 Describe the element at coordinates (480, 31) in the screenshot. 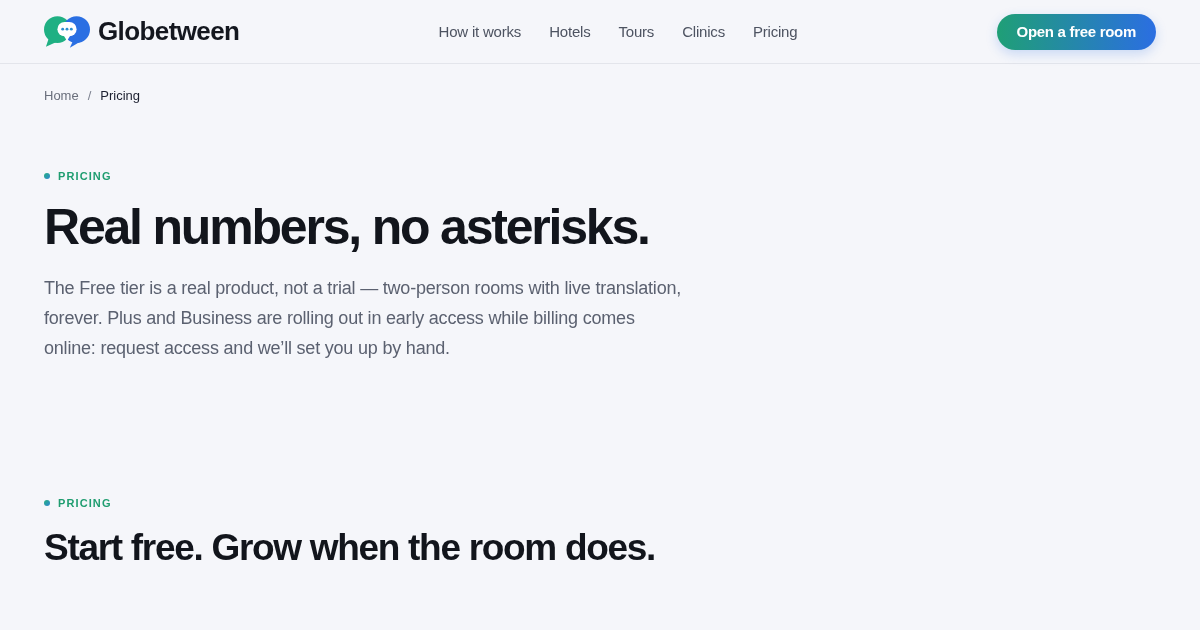

I see `nav-link: How it works` at that location.